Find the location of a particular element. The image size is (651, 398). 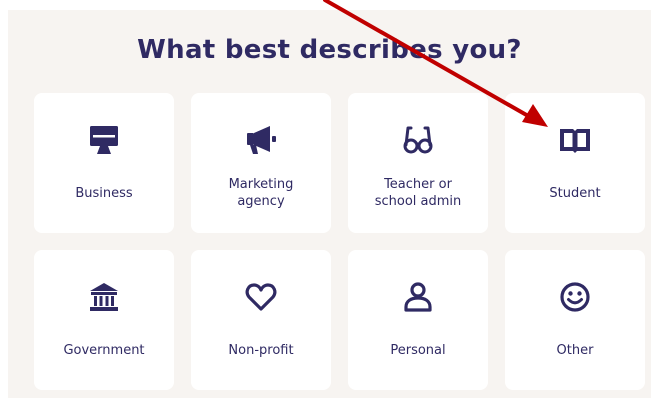

option-label: Student is located at coordinates (575, 193).